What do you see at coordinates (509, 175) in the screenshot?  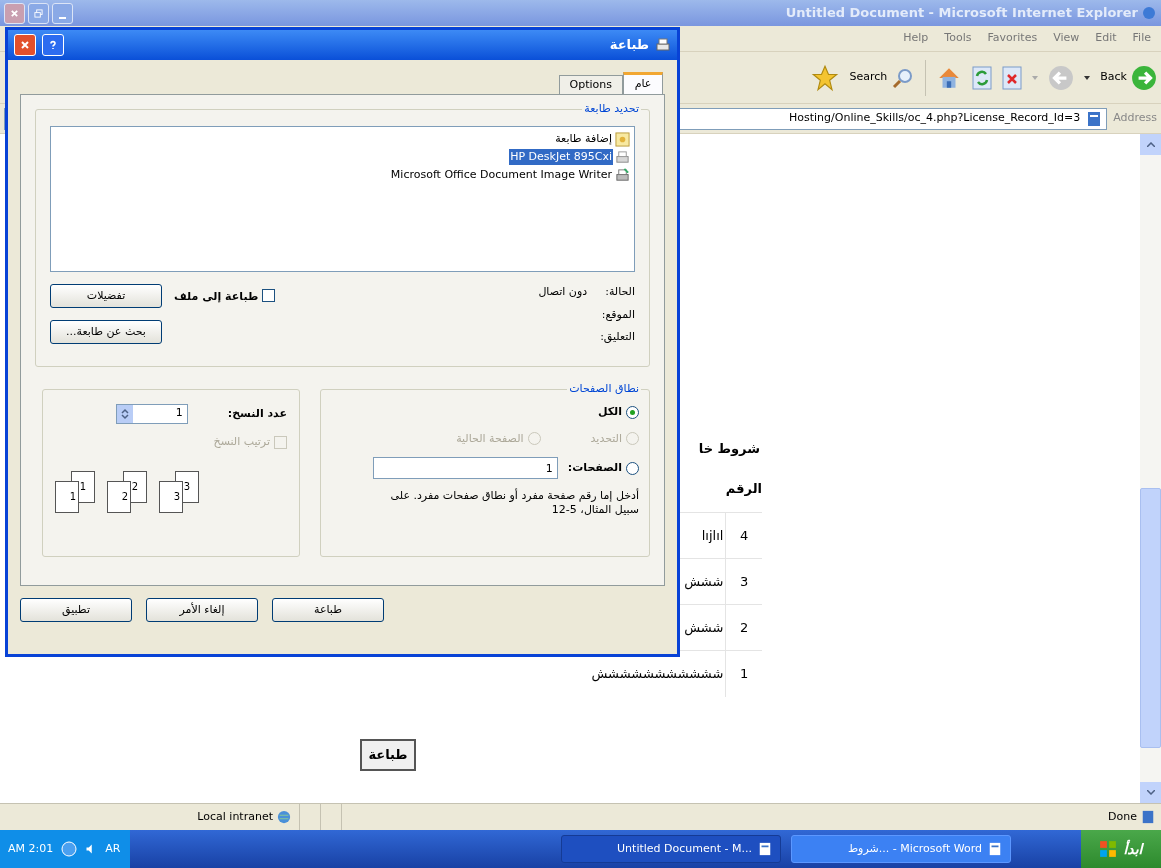 I see `printer-item: Microsoft Office Document Image Writer` at bounding box center [509, 175].